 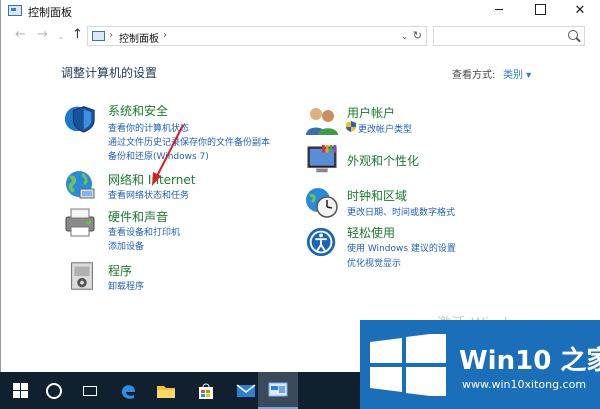 What do you see at coordinates (148, 194) in the screenshot?
I see `link-network-status: 查看网络状态和任务` at bounding box center [148, 194].